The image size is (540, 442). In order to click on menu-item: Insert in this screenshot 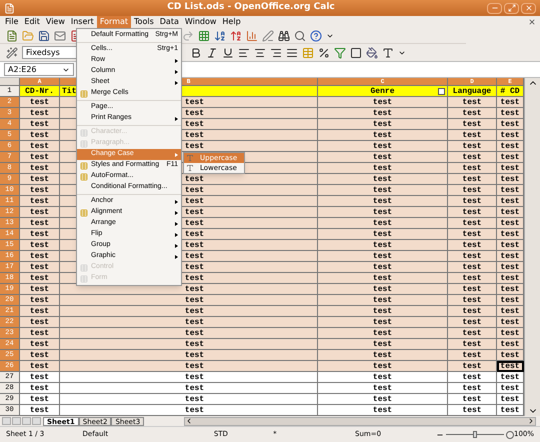, I will do `click(82, 22)`.